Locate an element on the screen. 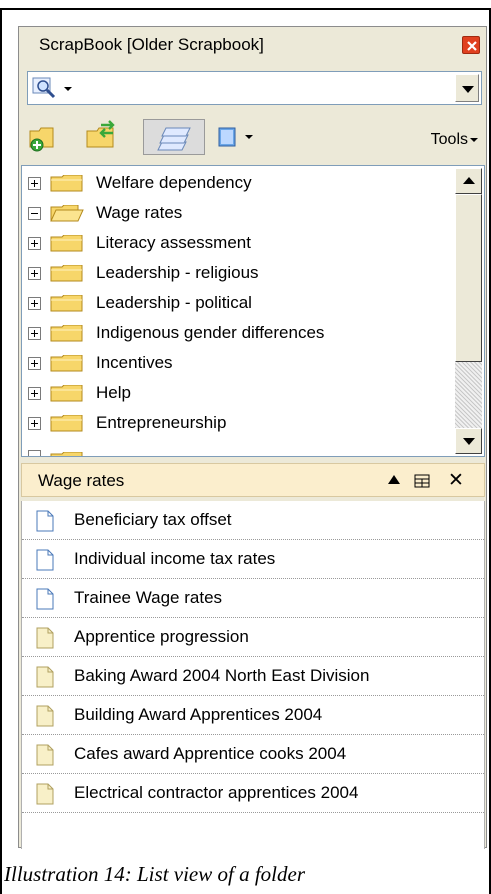 This screenshot has height=894, width=491. list-item: Trainee Wage rates is located at coordinates (253, 598).